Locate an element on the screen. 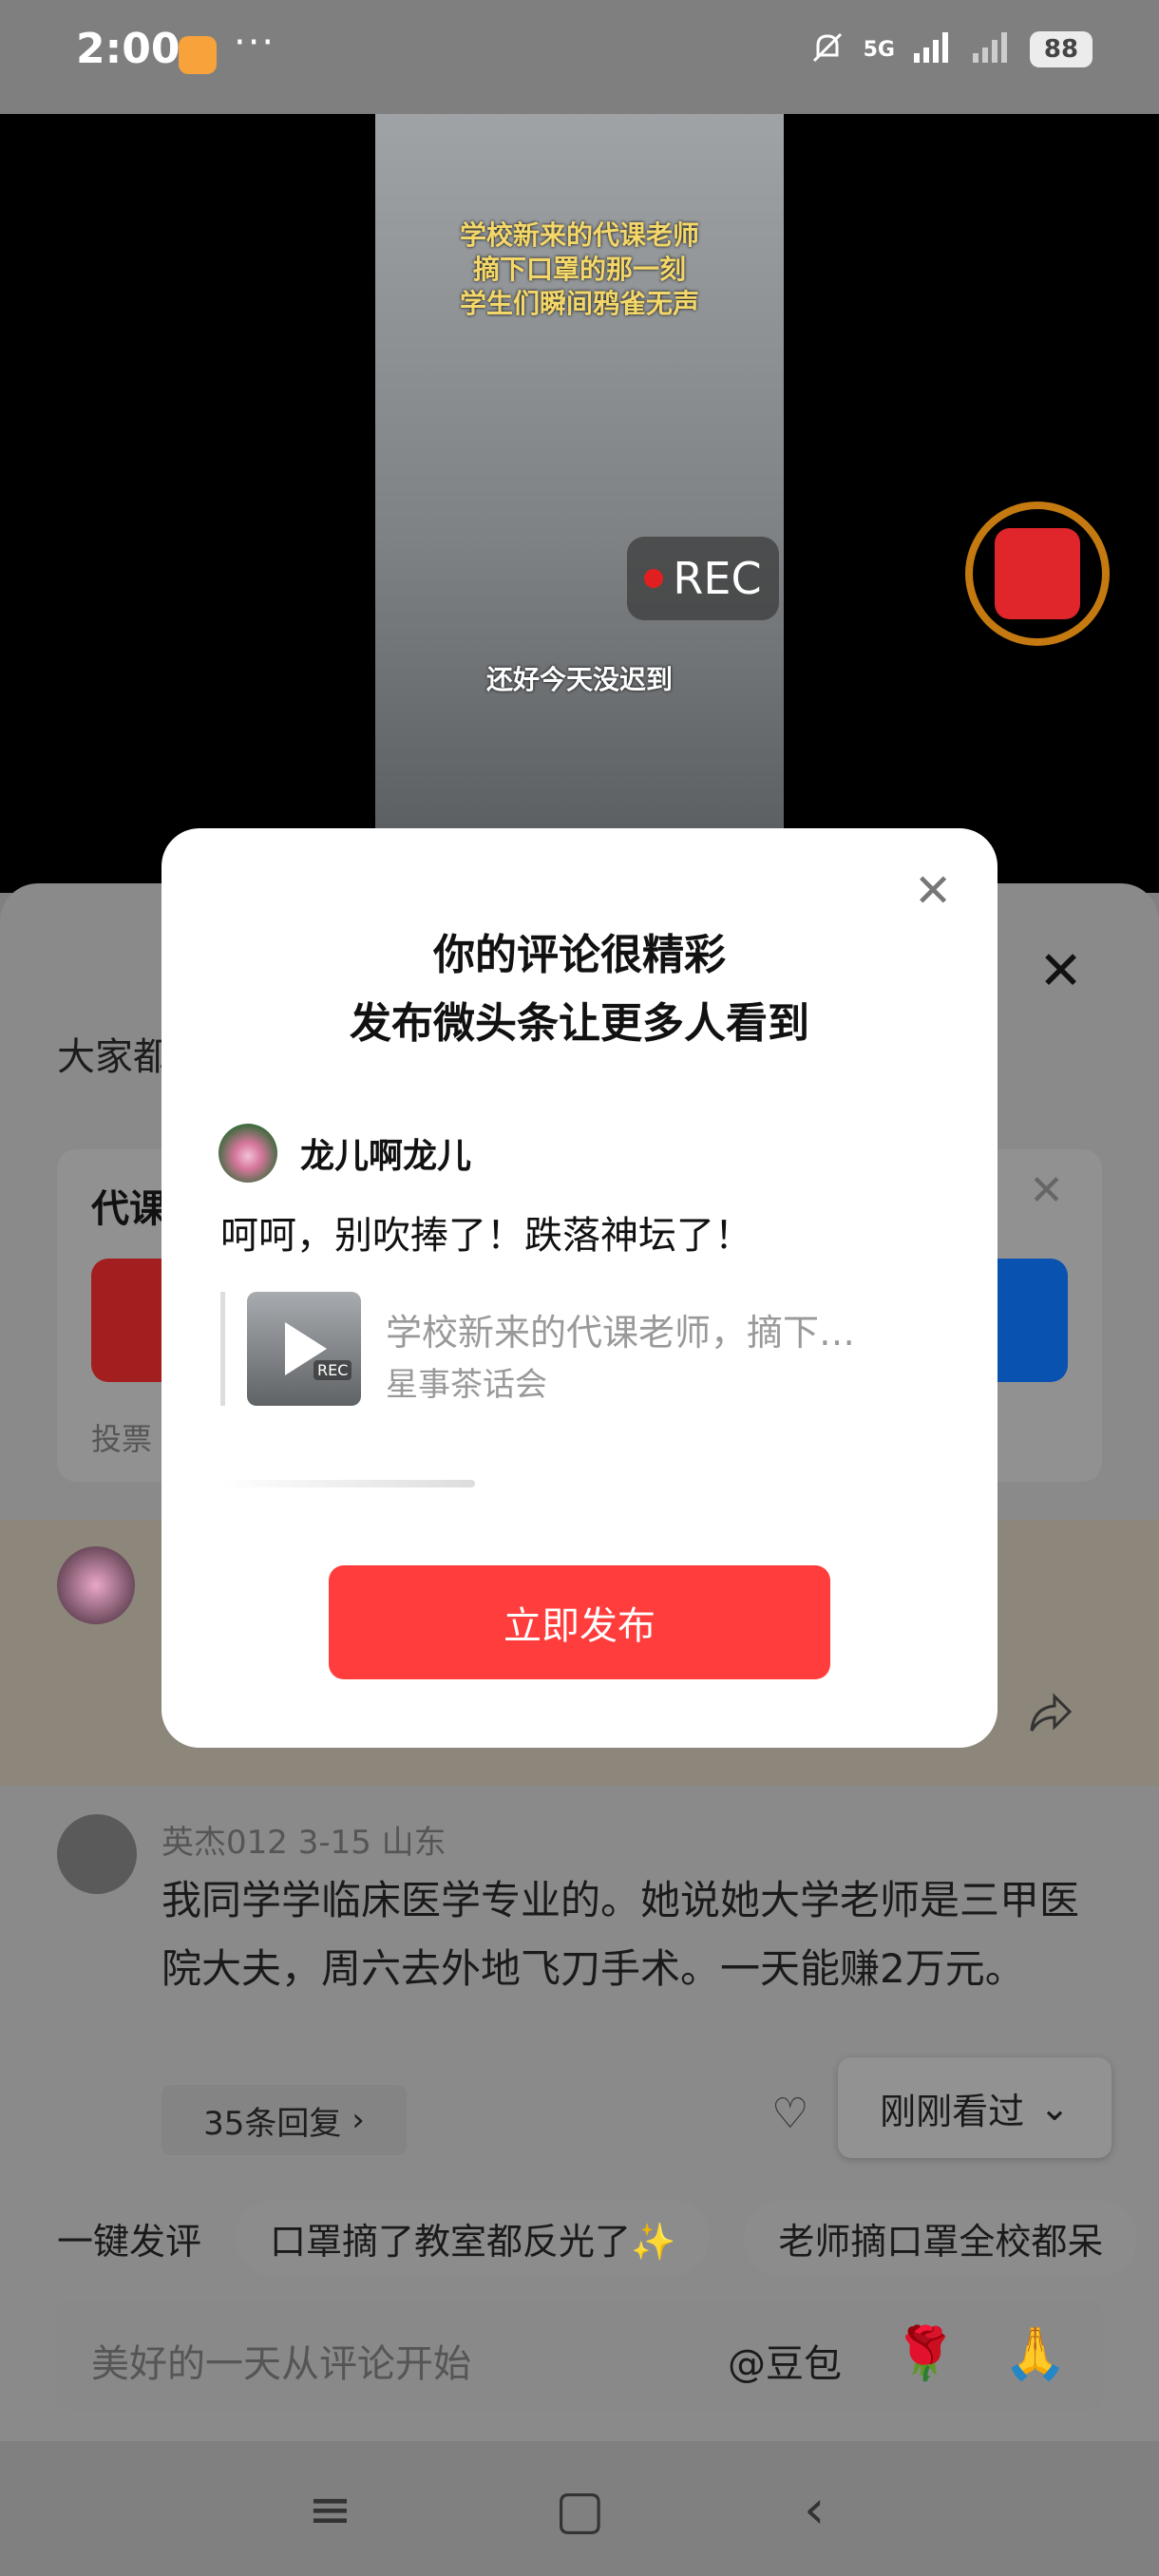 Image resolution: width=1159 pixels, height=2576 pixels. username: 龙儿啊龙儿 is located at coordinates (386, 1156).